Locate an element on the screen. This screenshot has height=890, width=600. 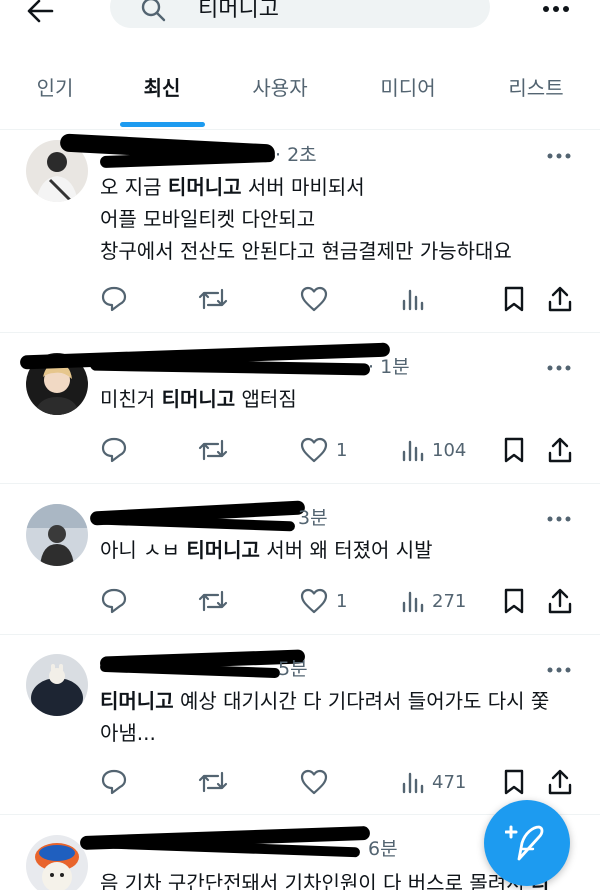
tweet-actions: 1 271 is located at coordinates (300, 601).